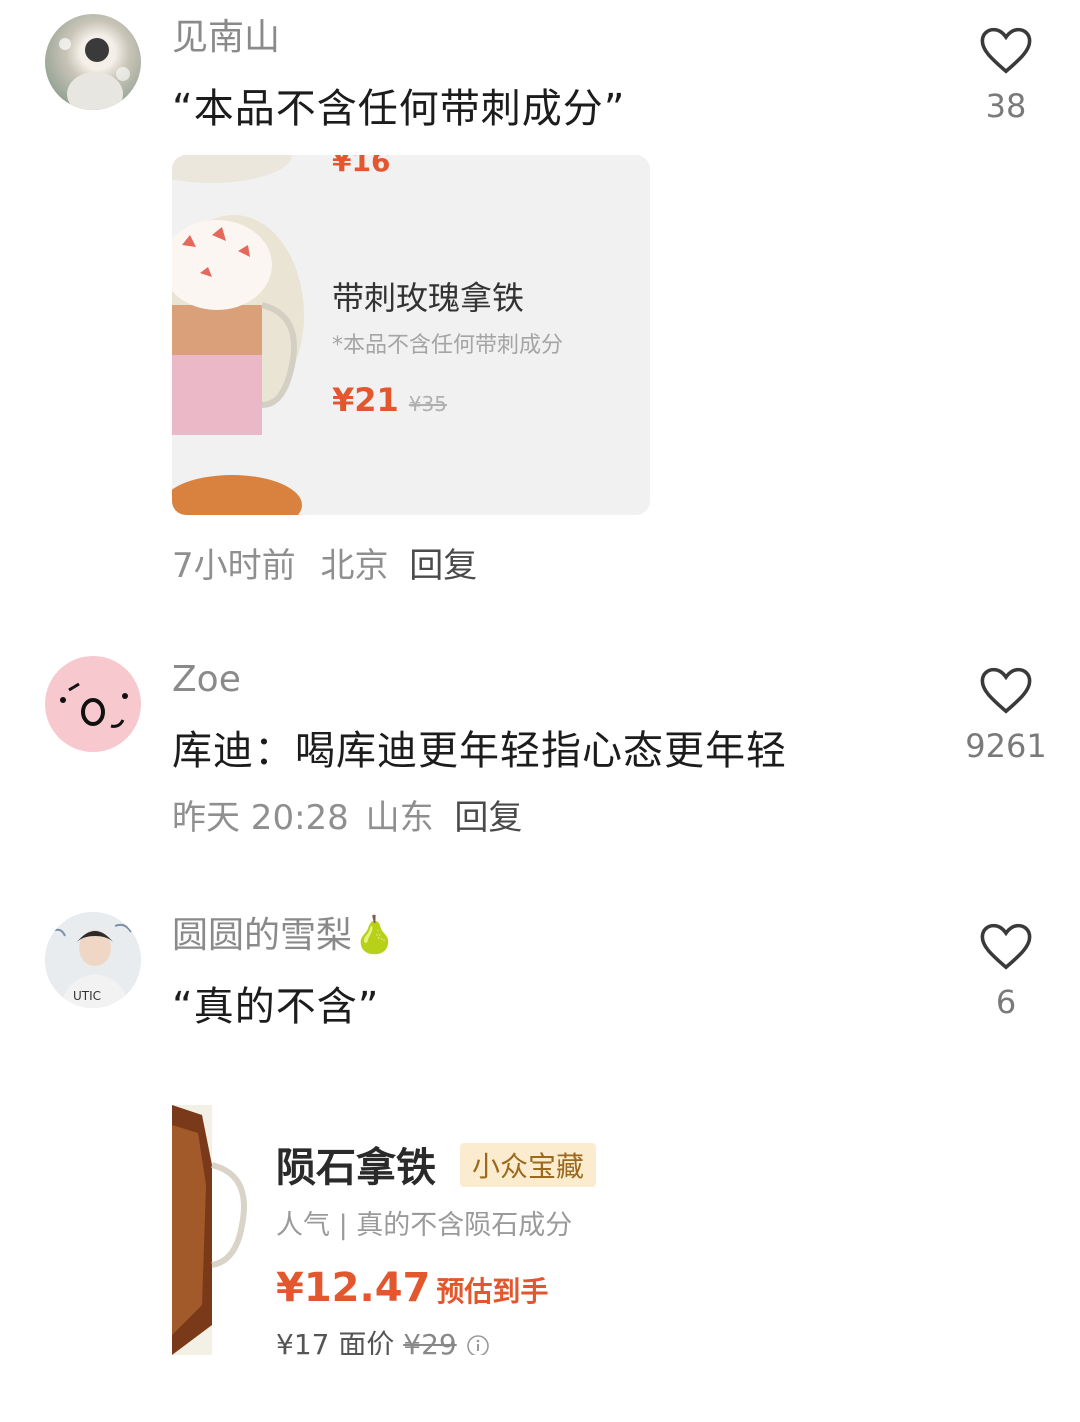  I want to click on product-name: 带刺玫瑰拿铁, so click(428, 298).